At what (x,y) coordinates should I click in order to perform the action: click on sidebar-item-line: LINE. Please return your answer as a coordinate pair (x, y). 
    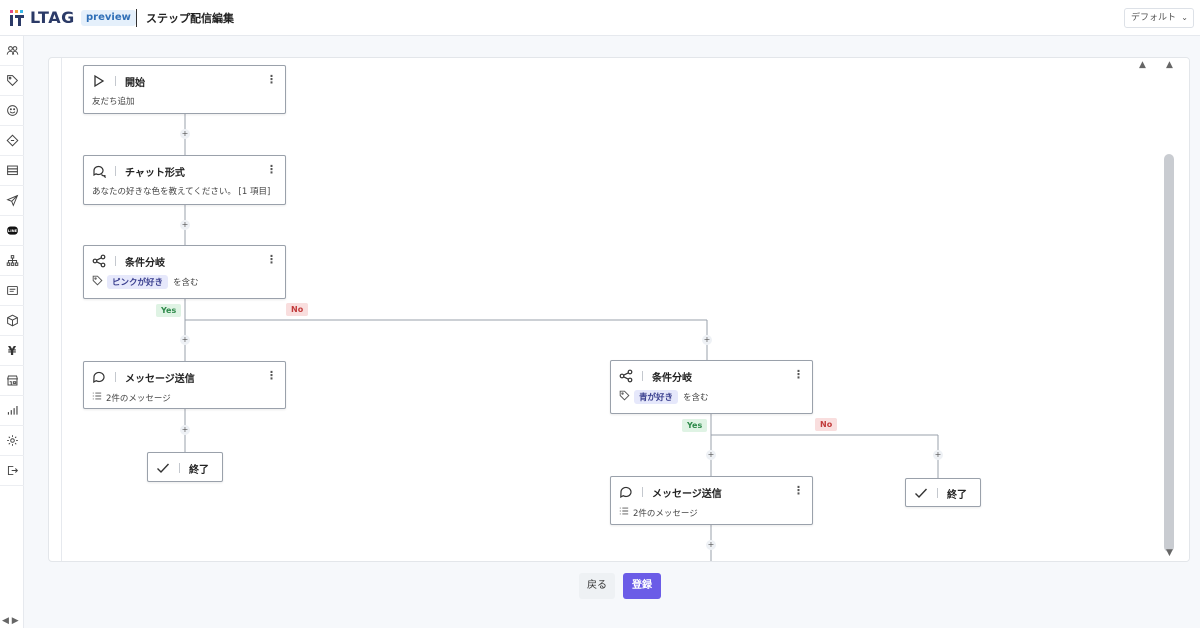
    Looking at the image, I should click on (12, 231).